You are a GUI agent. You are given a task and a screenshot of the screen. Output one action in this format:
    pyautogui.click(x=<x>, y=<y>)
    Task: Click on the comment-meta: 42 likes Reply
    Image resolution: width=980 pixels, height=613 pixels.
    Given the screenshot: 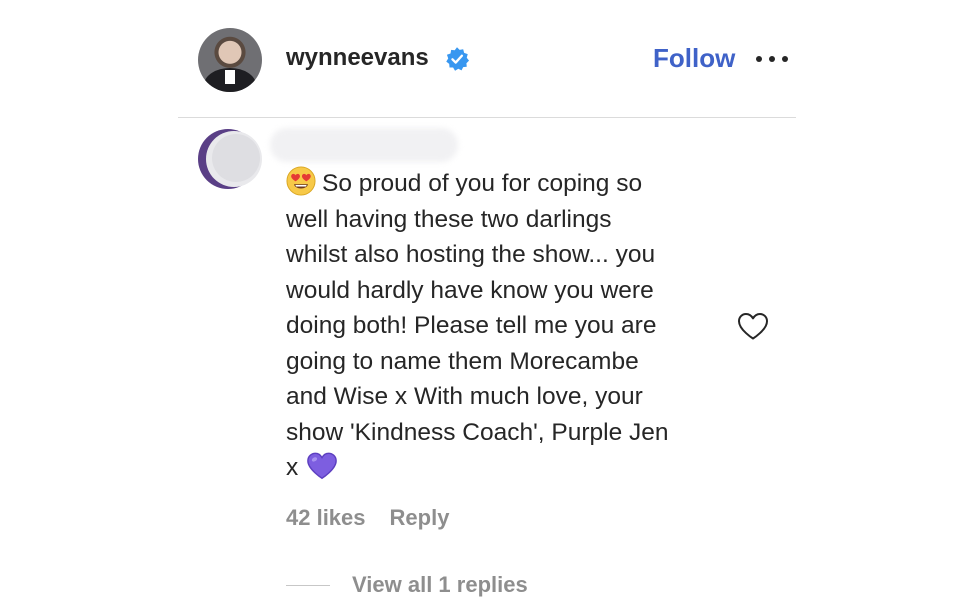 What is the action you would take?
    pyautogui.click(x=367, y=518)
    